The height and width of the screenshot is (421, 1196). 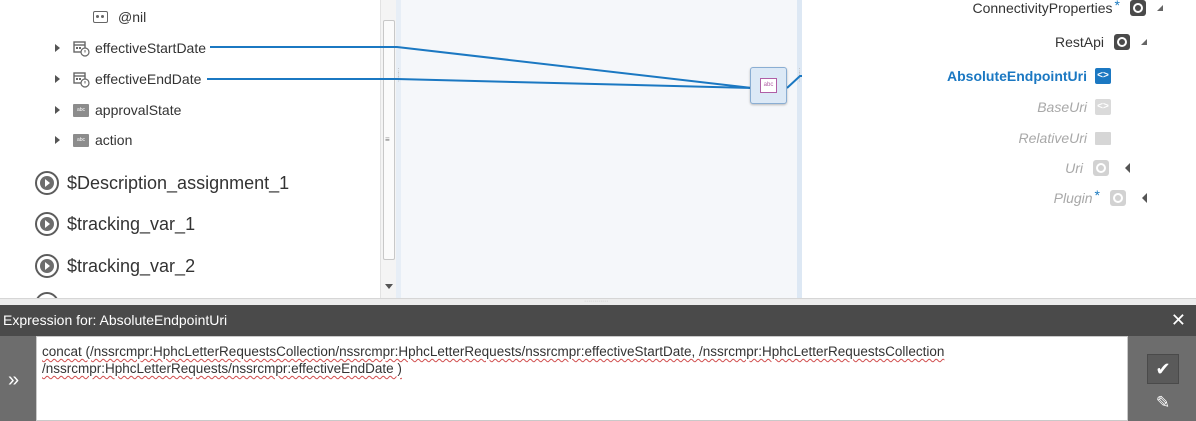 I want to click on panel-splitter: ⋯⋯⋯⋯, so click(x=598, y=301).